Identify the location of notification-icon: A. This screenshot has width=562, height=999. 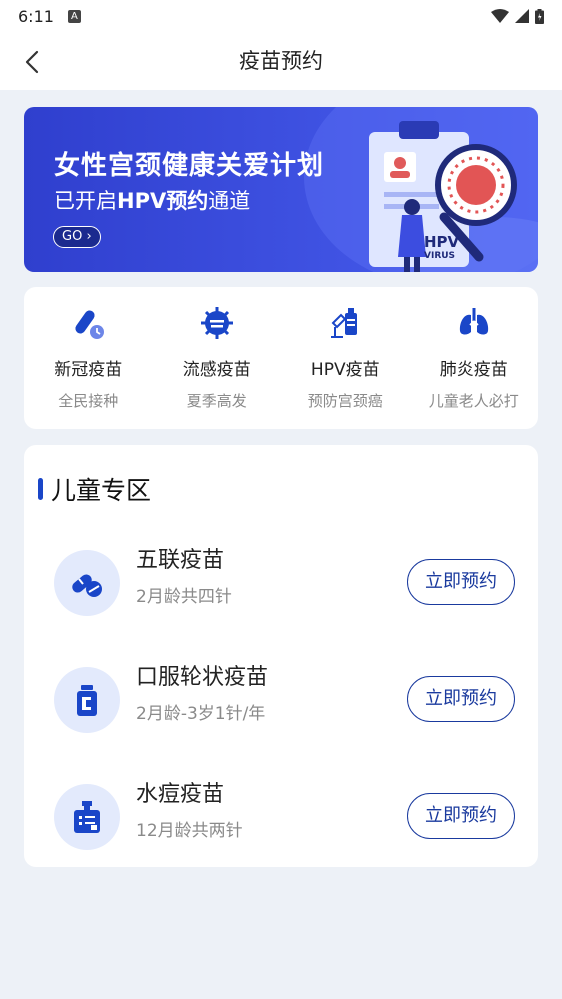
(74, 16).